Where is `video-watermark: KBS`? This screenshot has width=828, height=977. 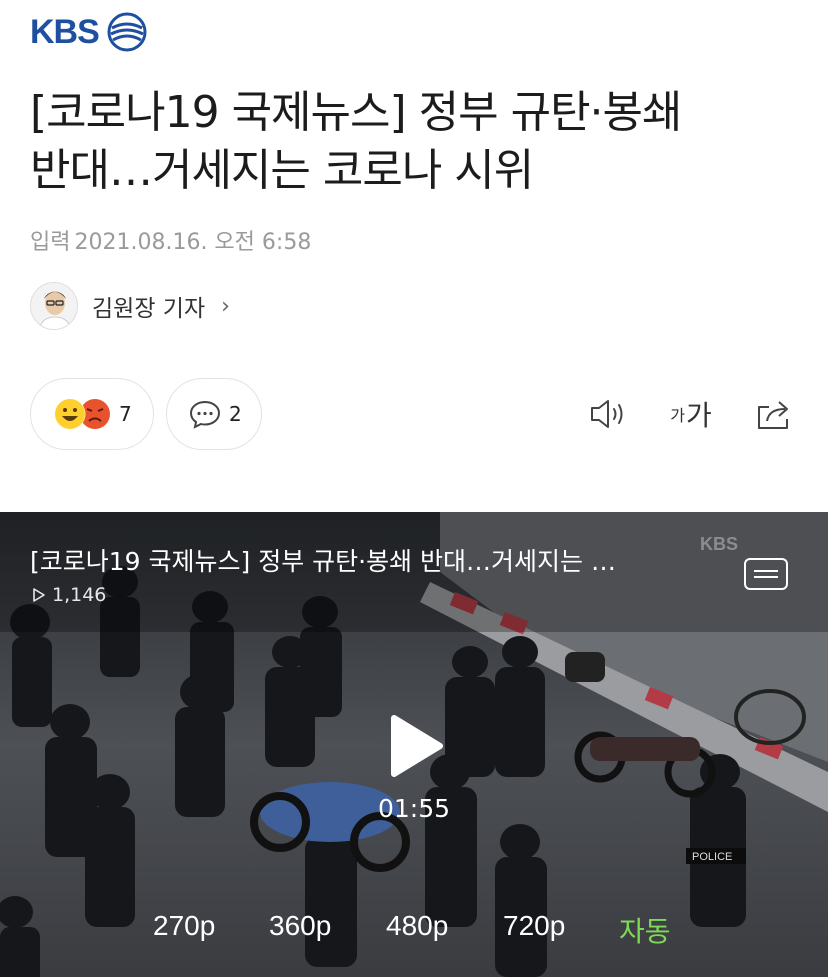
video-watermark: KBS is located at coordinates (719, 544).